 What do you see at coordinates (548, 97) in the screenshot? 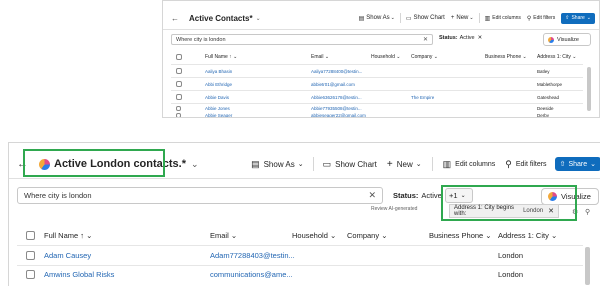
I see `row-city: Gateshead` at bounding box center [548, 97].